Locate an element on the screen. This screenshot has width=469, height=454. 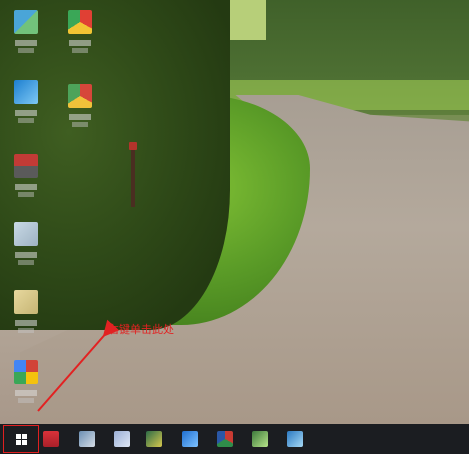
start-button is located at coordinates (21, 439).